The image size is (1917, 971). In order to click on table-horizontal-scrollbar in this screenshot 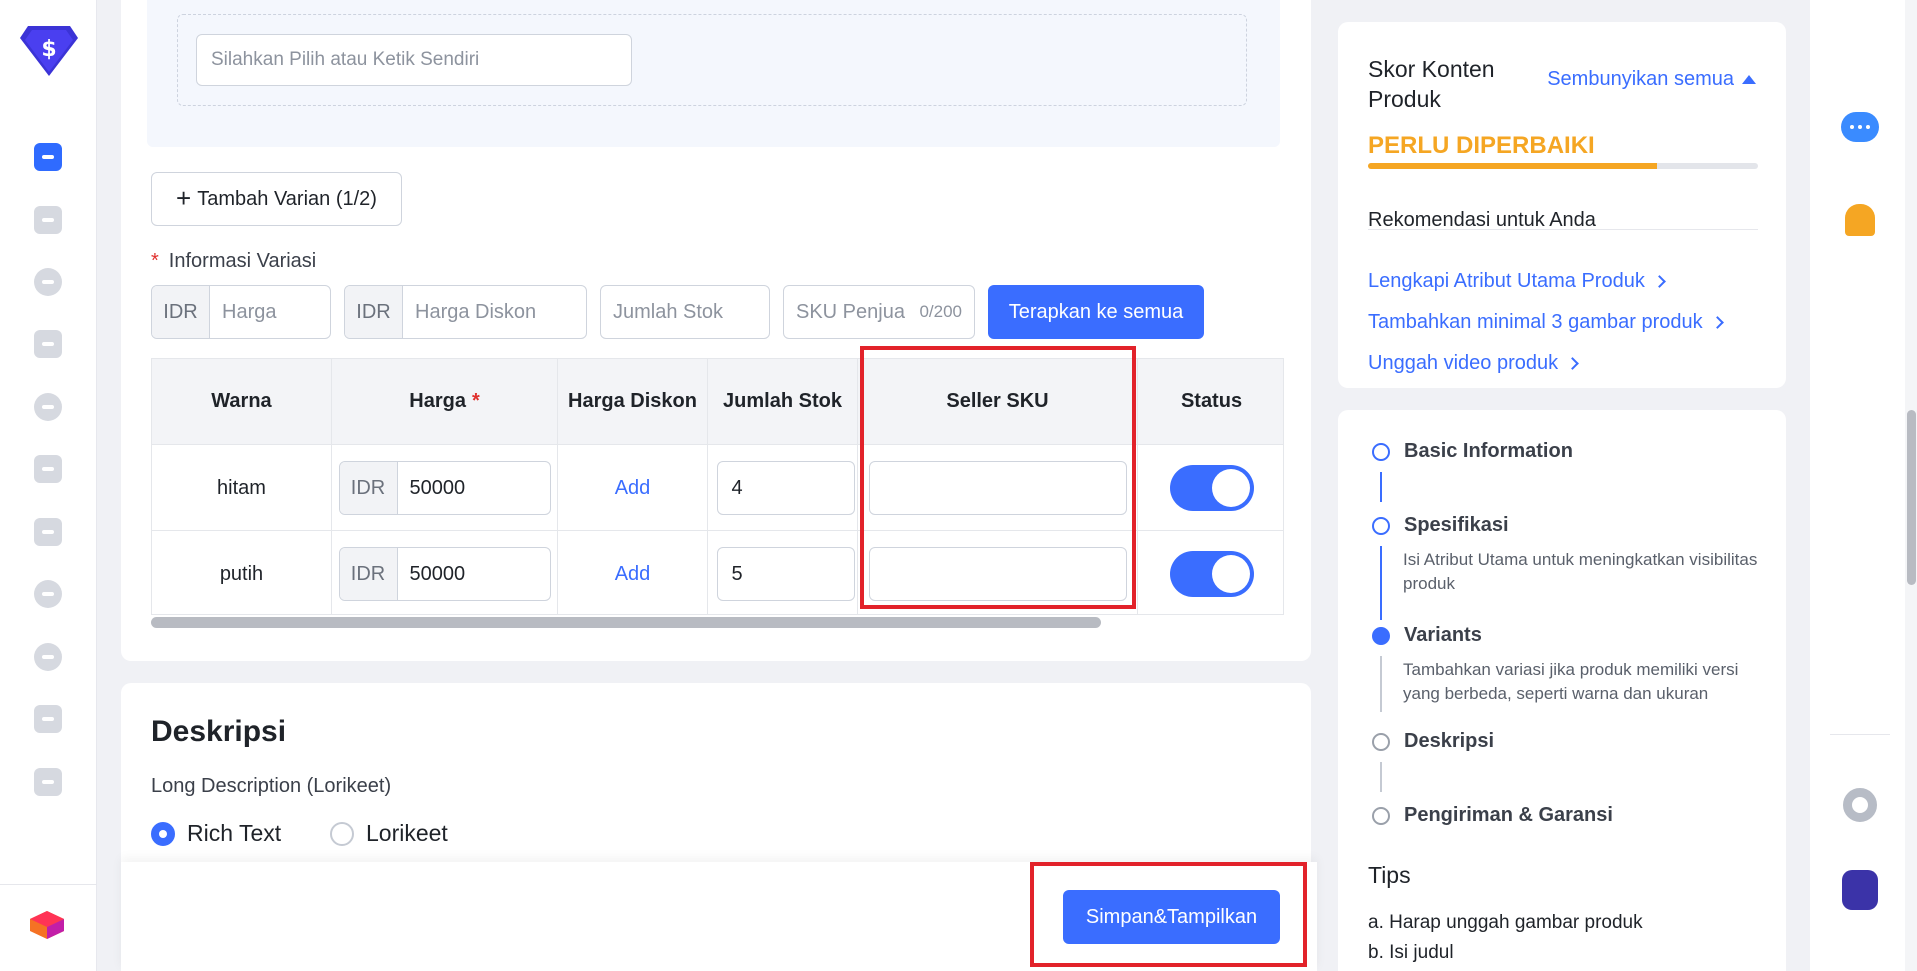, I will do `click(626, 622)`.